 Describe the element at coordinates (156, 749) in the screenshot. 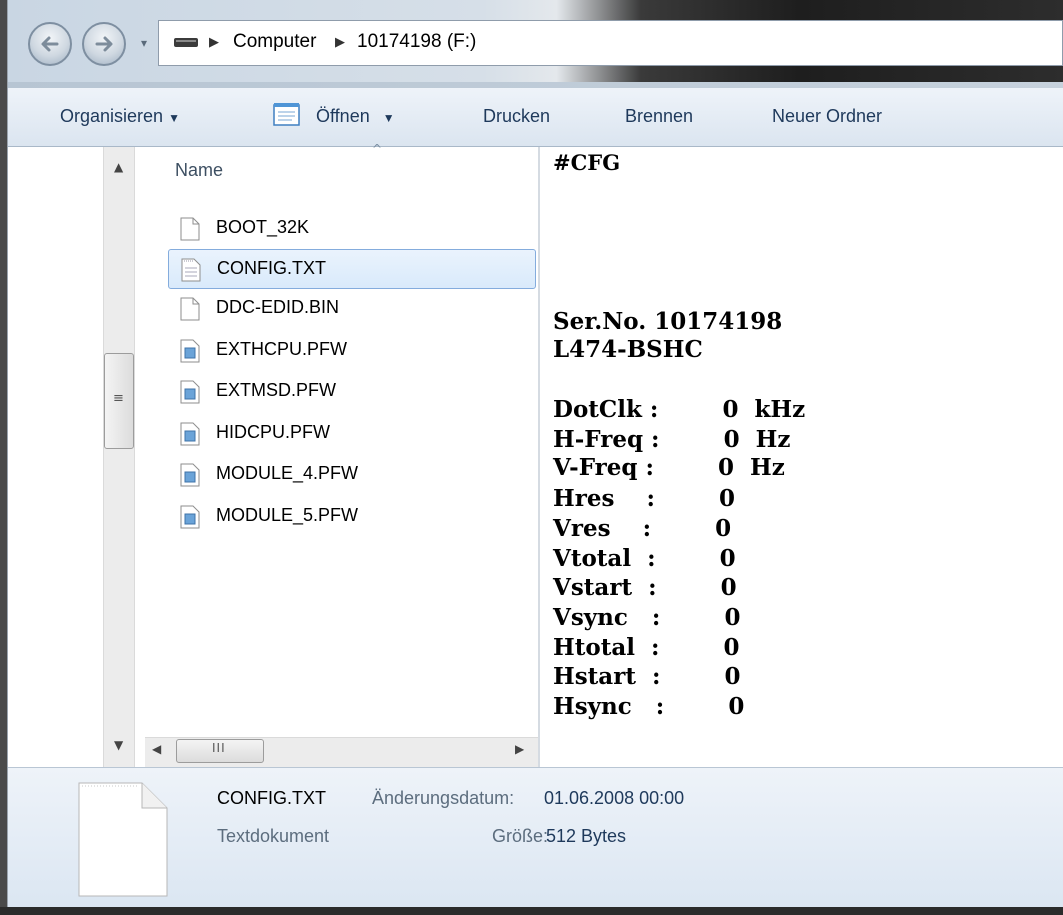

I see `scroll-left-icon: ◀` at that location.